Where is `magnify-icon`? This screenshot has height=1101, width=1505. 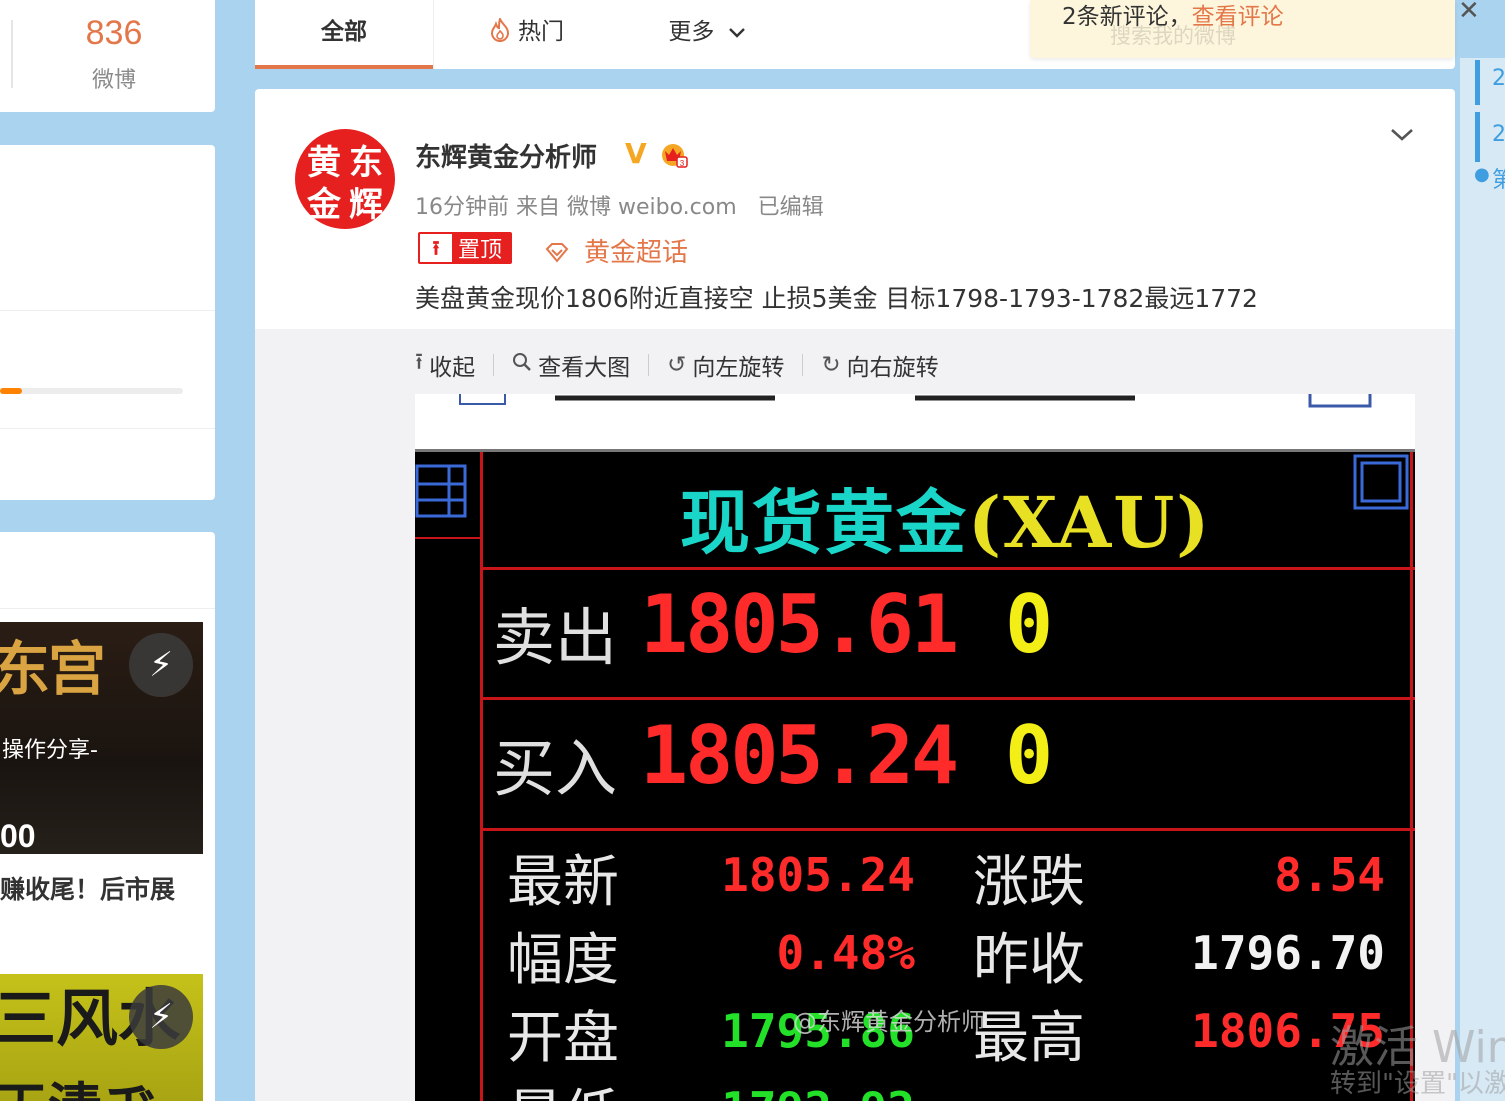
magnify-icon is located at coordinates (522, 365).